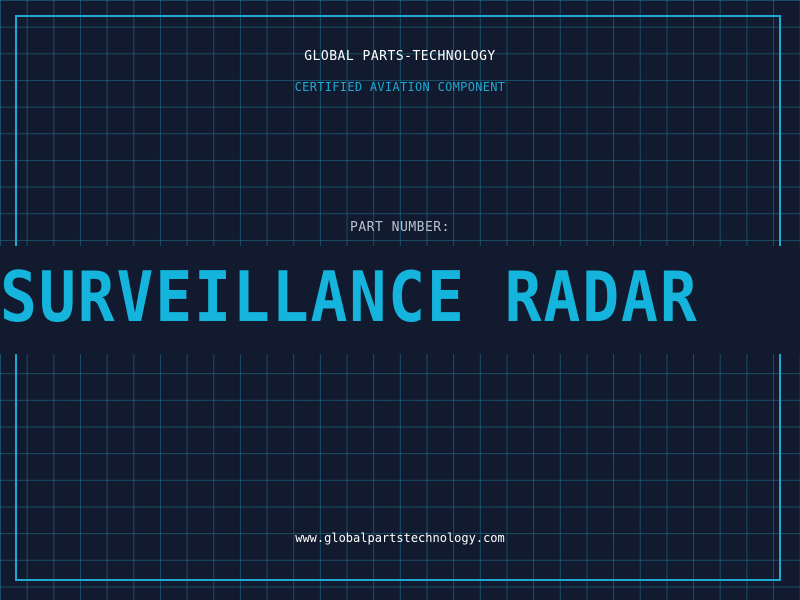 The width and height of the screenshot is (800, 600). Describe the element at coordinates (349, 297) in the screenshot. I see `part-number-value: SURVEILLANCE RADAR` at that location.